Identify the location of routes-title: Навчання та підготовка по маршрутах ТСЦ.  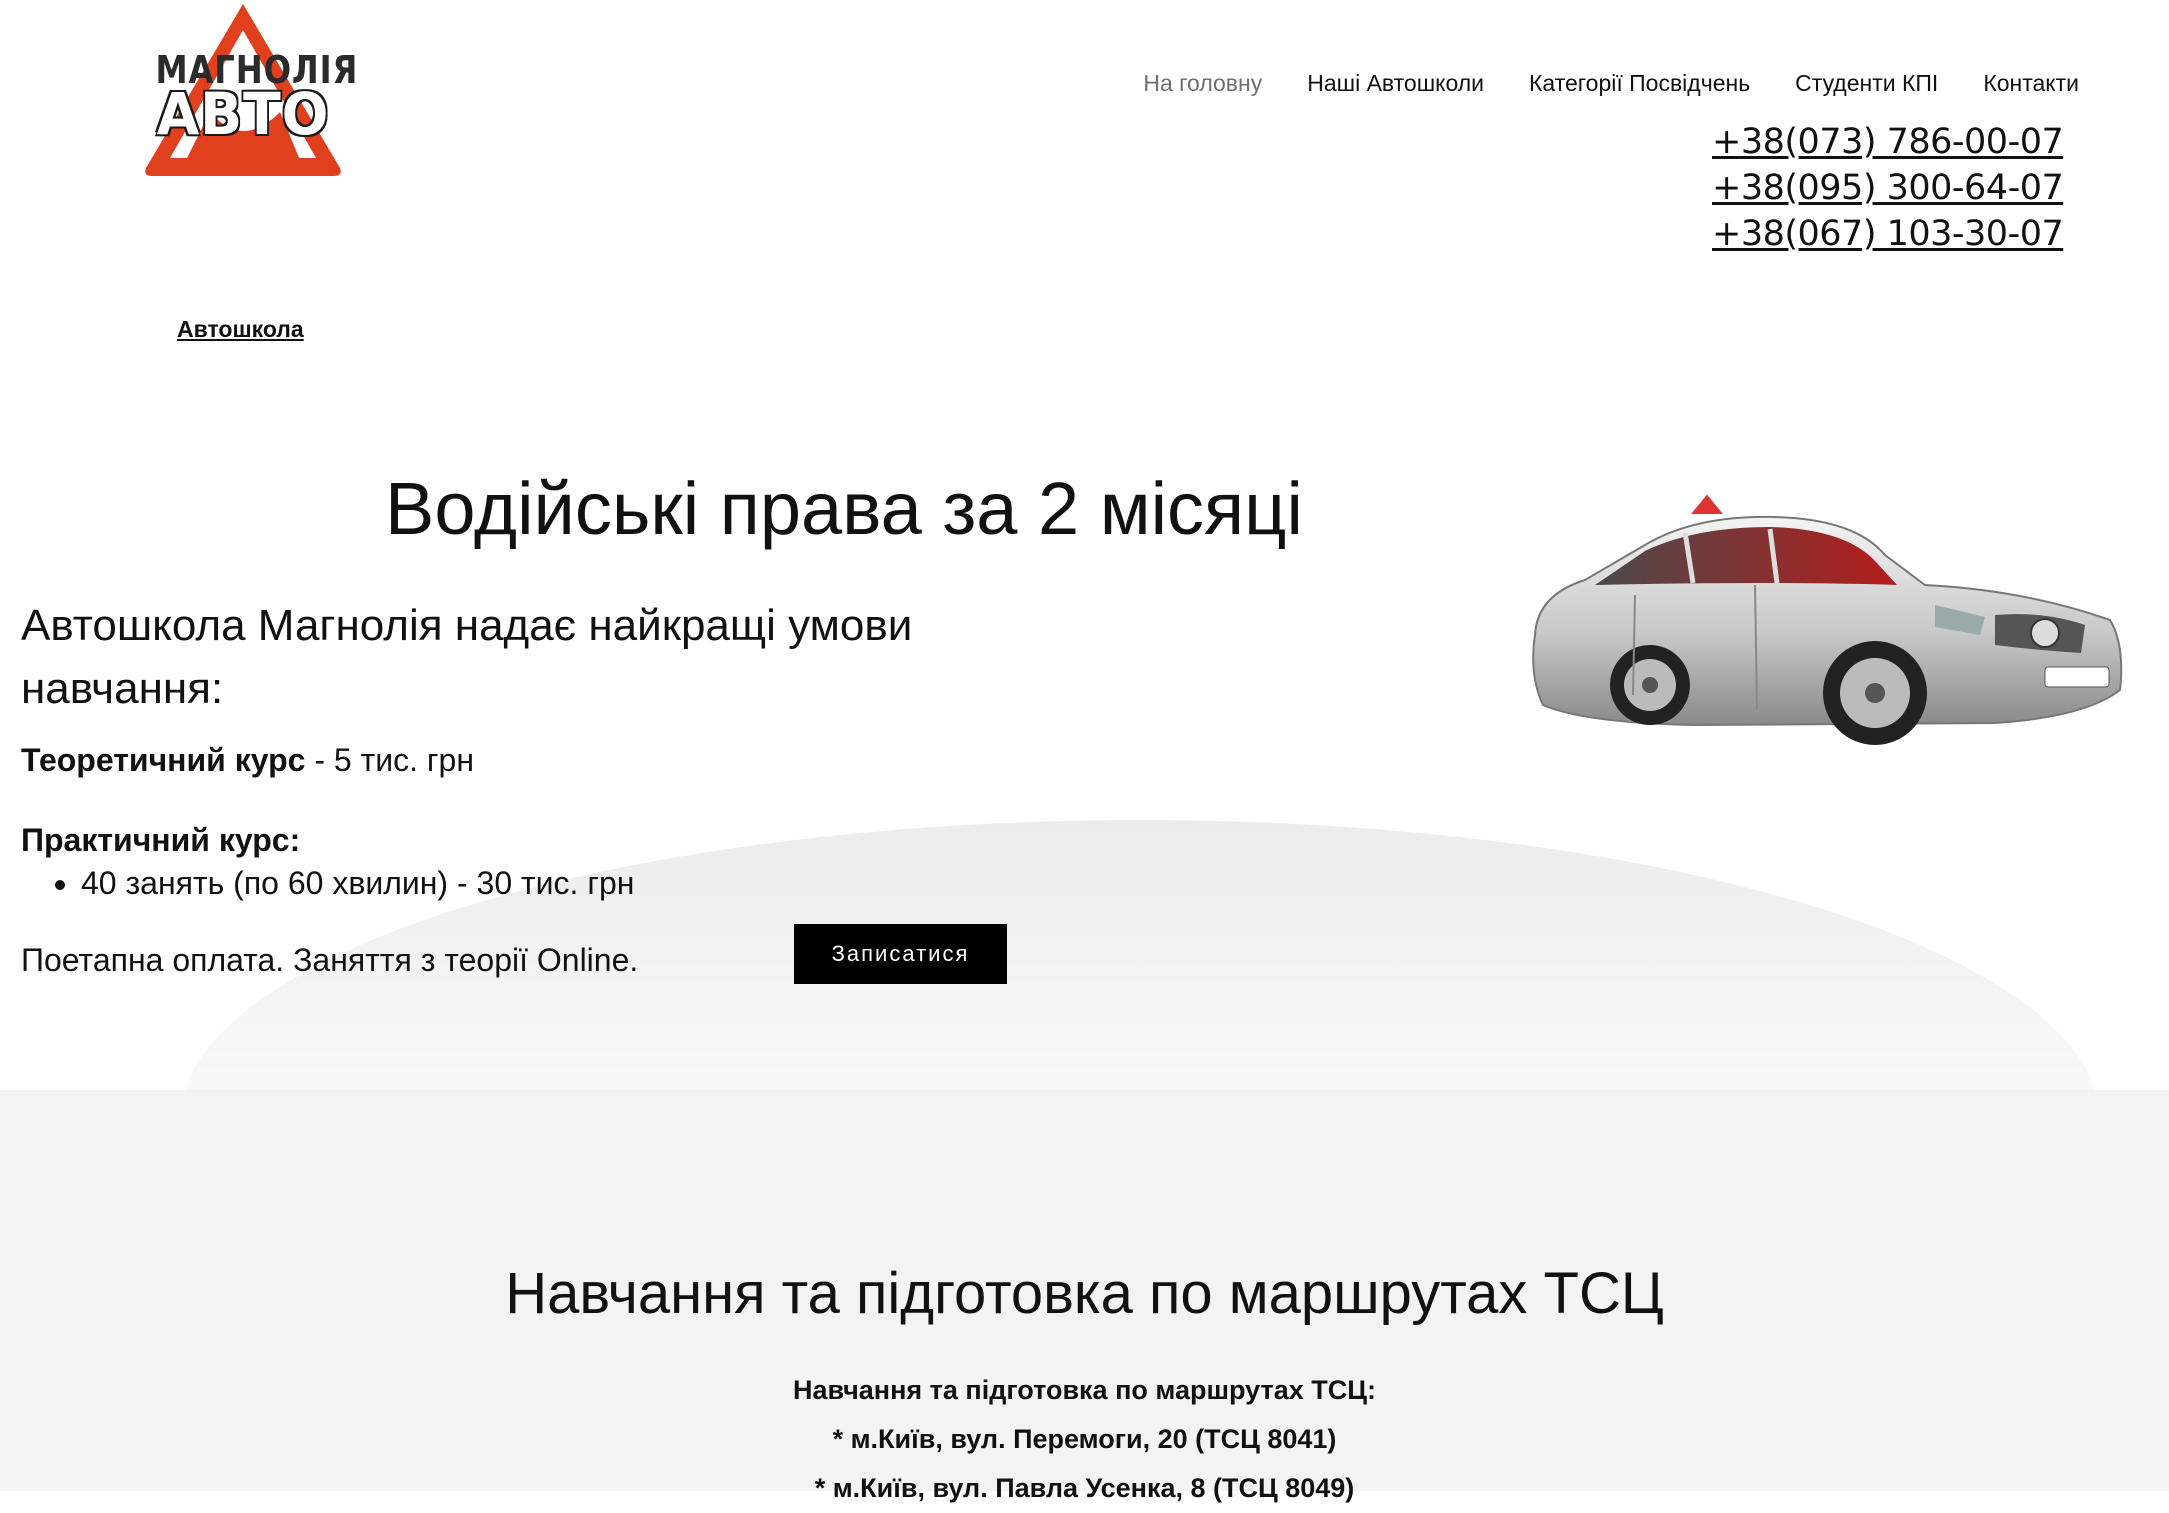
(1084, 1293).